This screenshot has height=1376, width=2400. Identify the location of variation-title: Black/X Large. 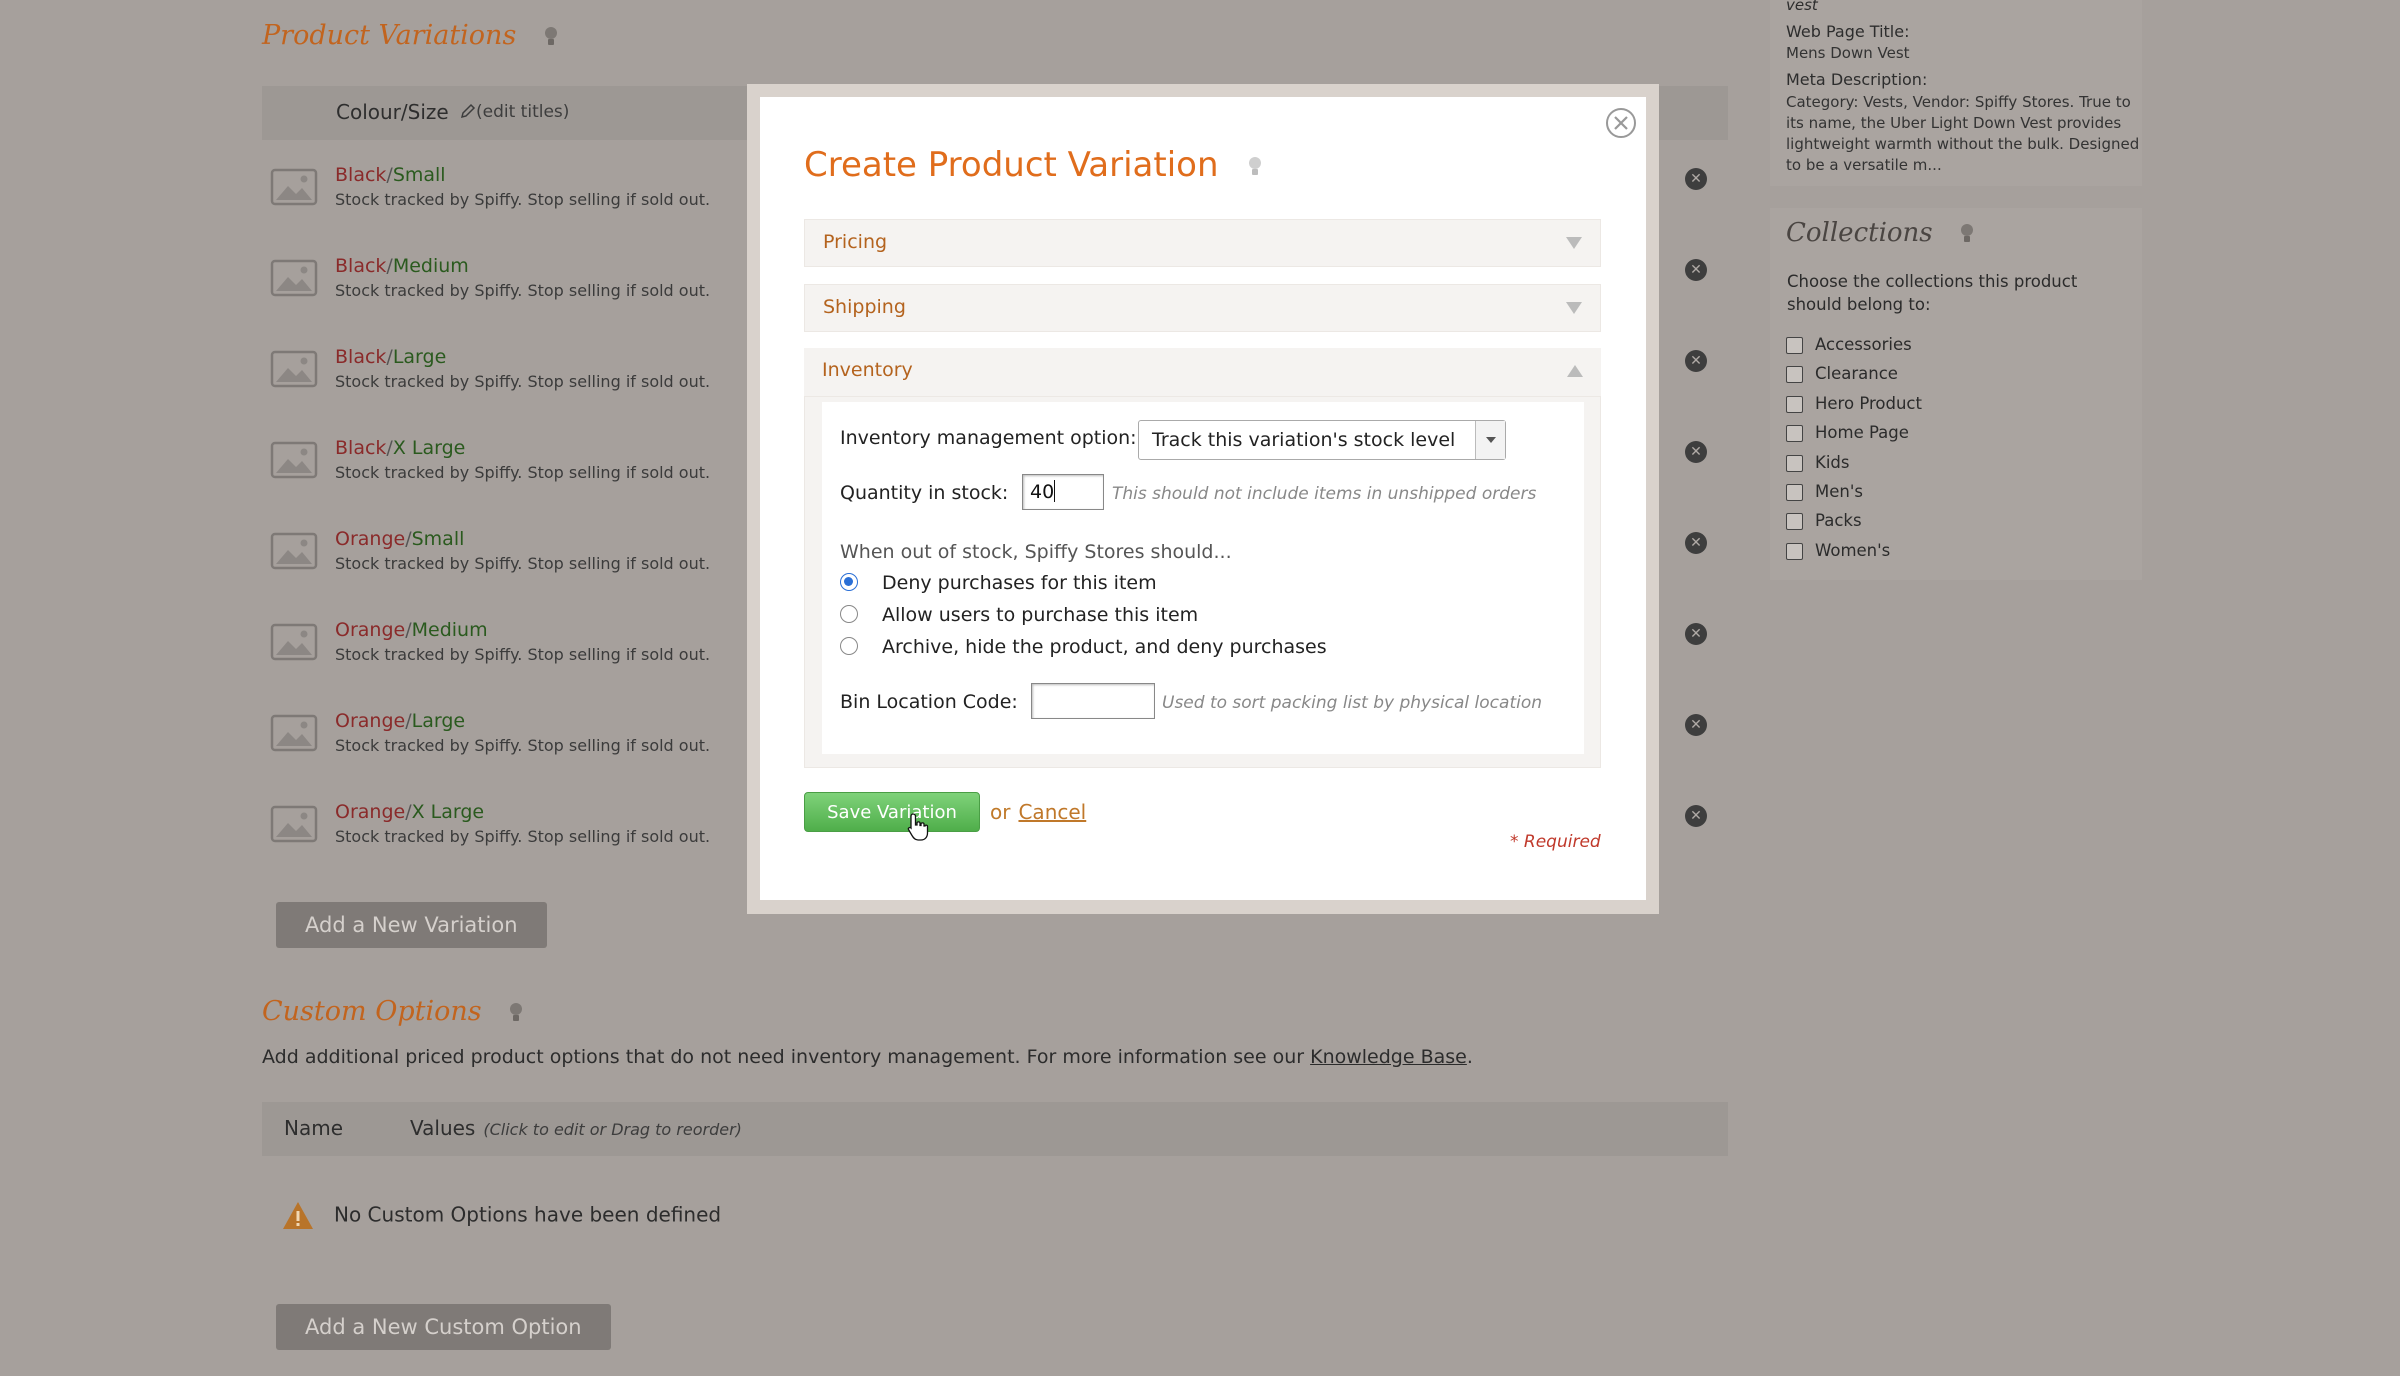
(400, 448).